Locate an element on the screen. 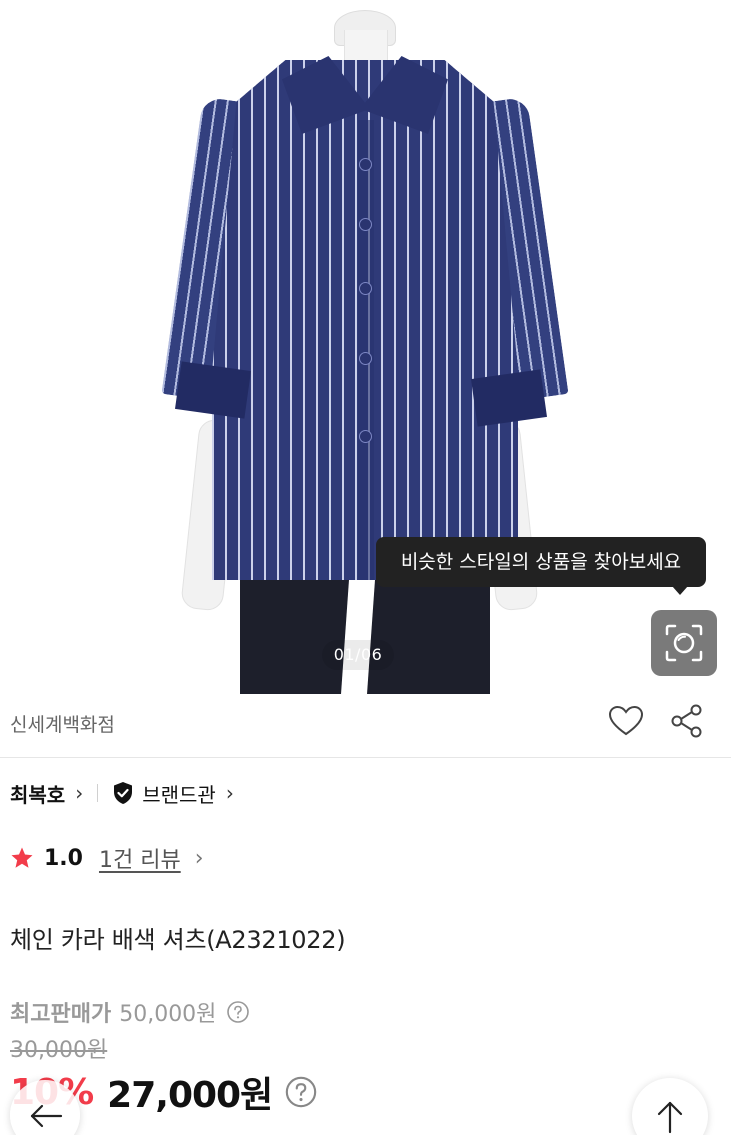 Image resolution: width=731 pixels, height=1135 pixels. brand-hall-link: 브랜드관 › is located at coordinates (173, 793).